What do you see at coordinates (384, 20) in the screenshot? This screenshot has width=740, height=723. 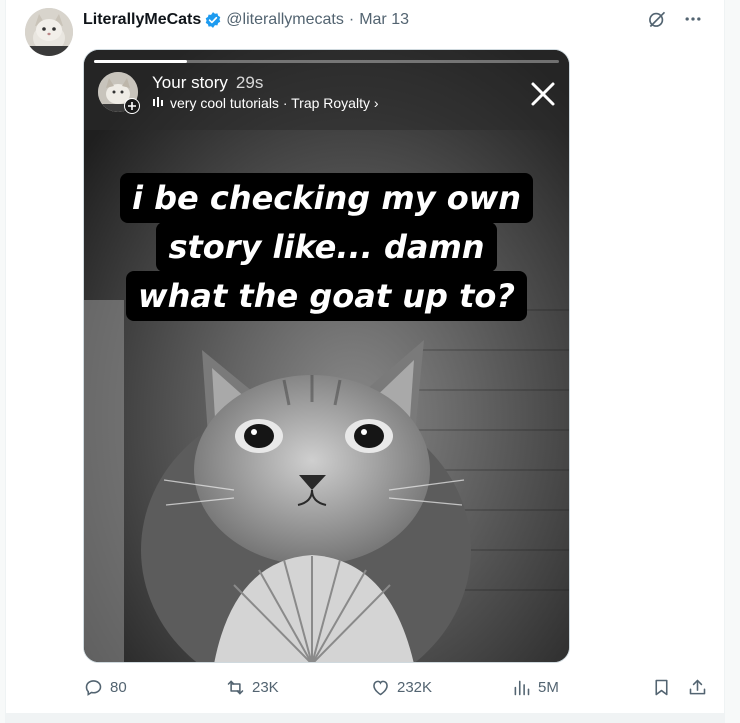 I see `tweet-date: Mar 13` at bounding box center [384, 20].